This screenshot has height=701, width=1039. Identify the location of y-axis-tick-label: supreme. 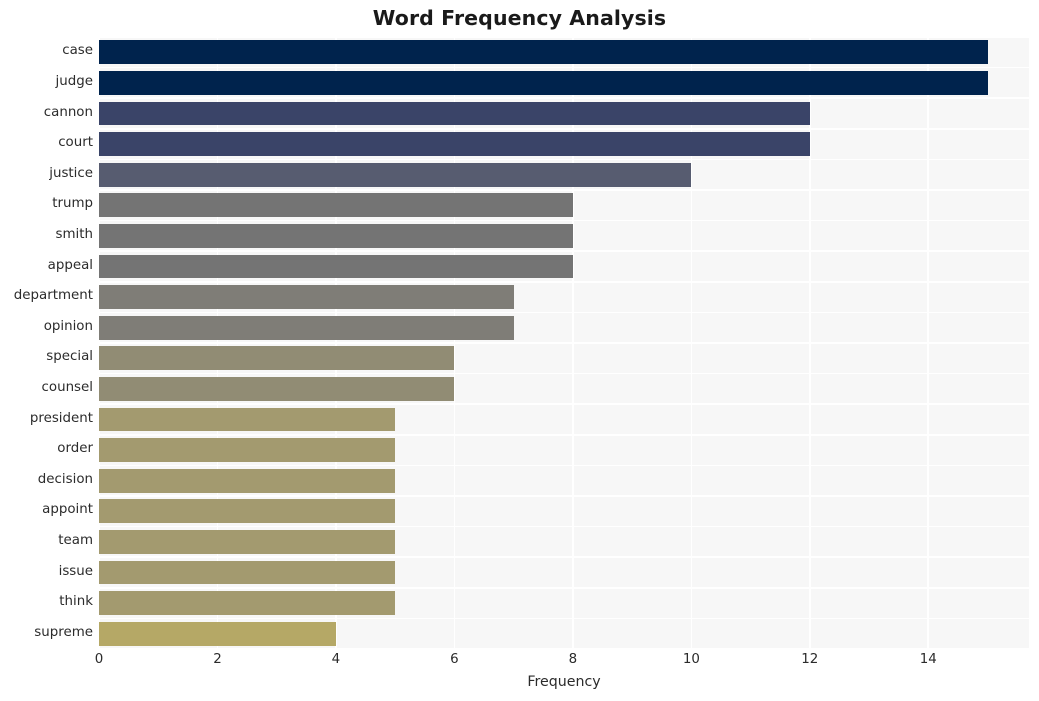
(63, 632).